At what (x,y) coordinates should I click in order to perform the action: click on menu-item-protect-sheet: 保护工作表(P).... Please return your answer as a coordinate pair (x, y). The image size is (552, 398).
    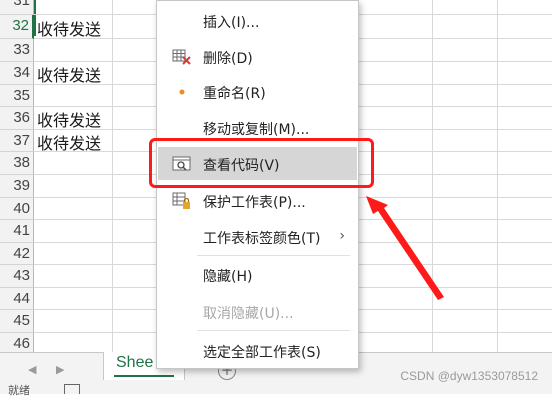
    Looking at the image, I should click on (257, 200).